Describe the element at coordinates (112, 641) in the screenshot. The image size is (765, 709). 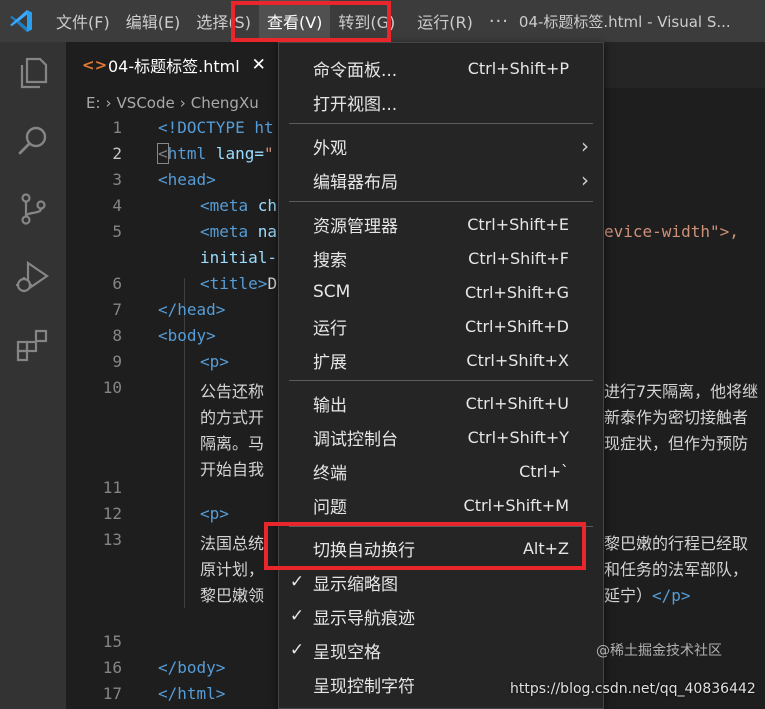
I see `line-number: 15` at that location.